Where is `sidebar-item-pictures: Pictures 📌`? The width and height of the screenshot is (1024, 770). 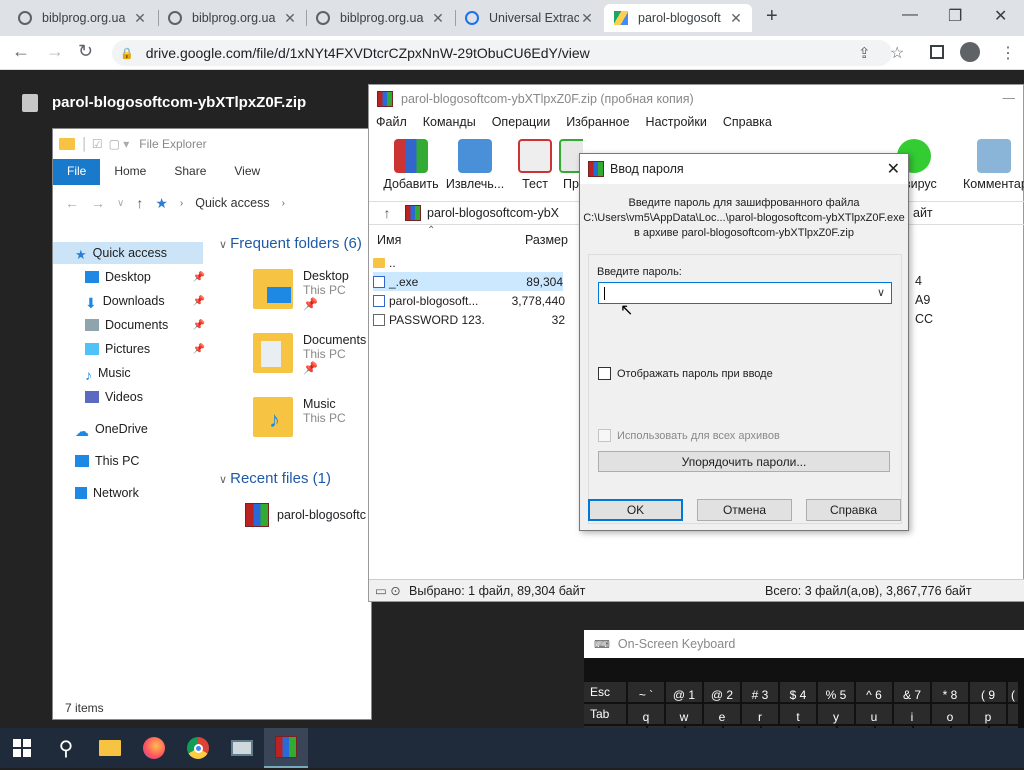
sidebar-item-pictures: Pictures 📌 is located at coordinates (133, 349).